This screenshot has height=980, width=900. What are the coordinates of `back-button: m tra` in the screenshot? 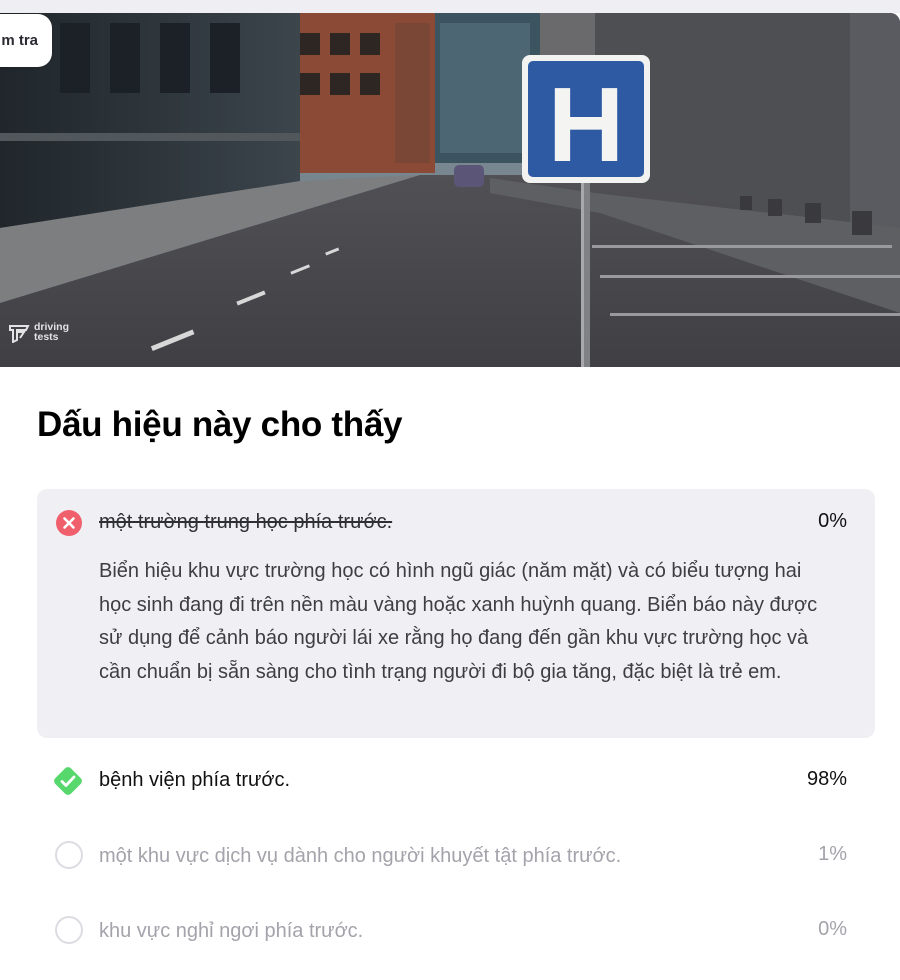 It's located at (26, 40).